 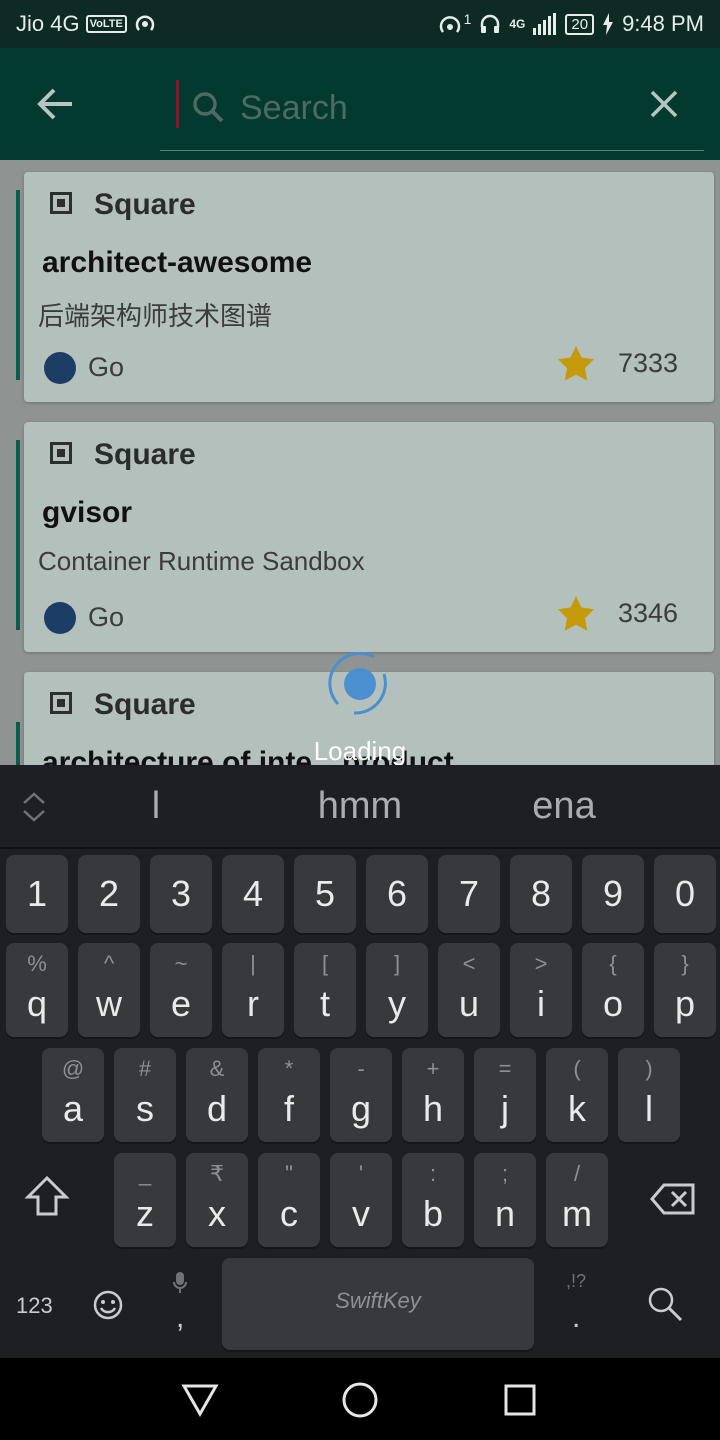 What do you see at coordinates (253, 894) in the screenshot?
I see `keyboard-key: 4` at bounding box center [253, 894].